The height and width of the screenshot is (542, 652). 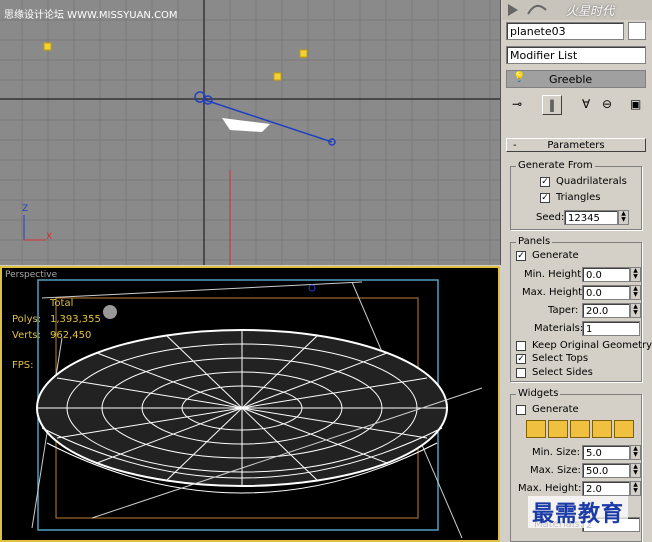 I want to click on panels-title: Panels, so click(x=534, y=241).